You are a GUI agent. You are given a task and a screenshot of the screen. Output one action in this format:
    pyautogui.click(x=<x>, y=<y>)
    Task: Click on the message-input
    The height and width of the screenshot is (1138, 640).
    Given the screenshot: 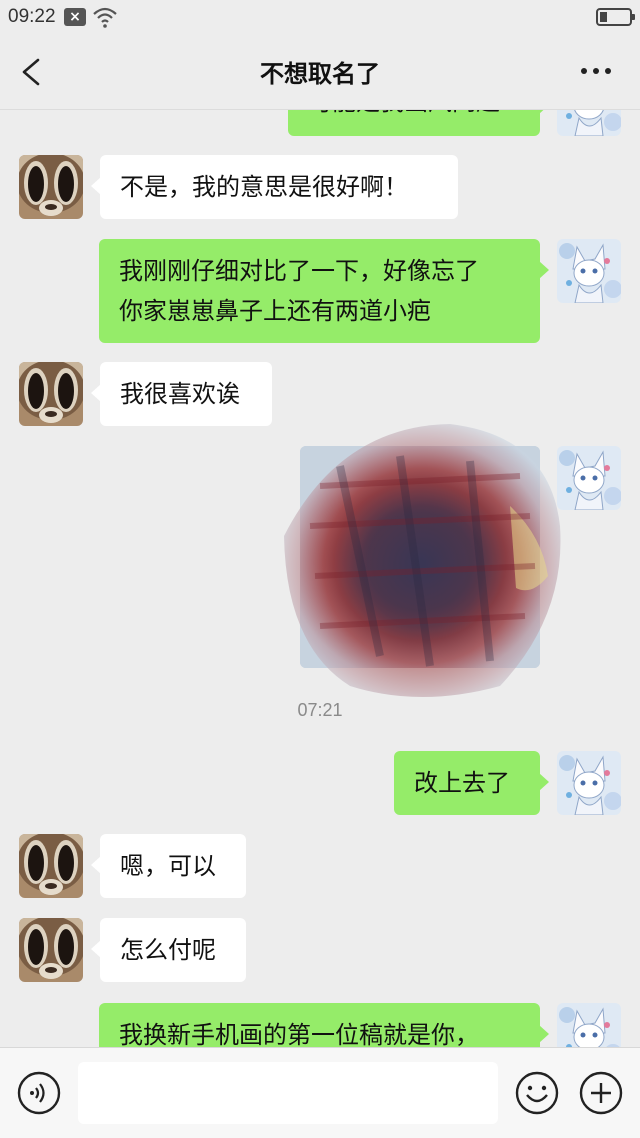 What is the action you would take?
    pyautogui.click(x=288, y=1093)
    